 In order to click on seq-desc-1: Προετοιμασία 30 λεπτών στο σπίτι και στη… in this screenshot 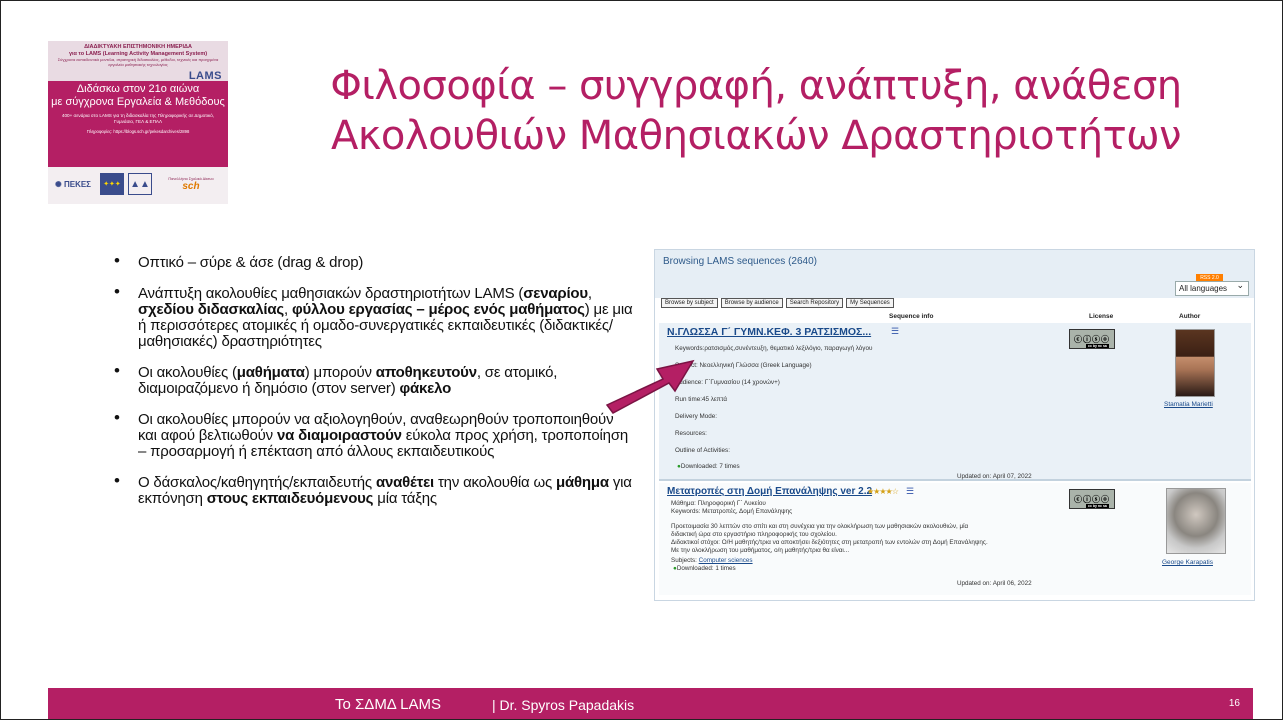, I will do `click(820, 526)`.